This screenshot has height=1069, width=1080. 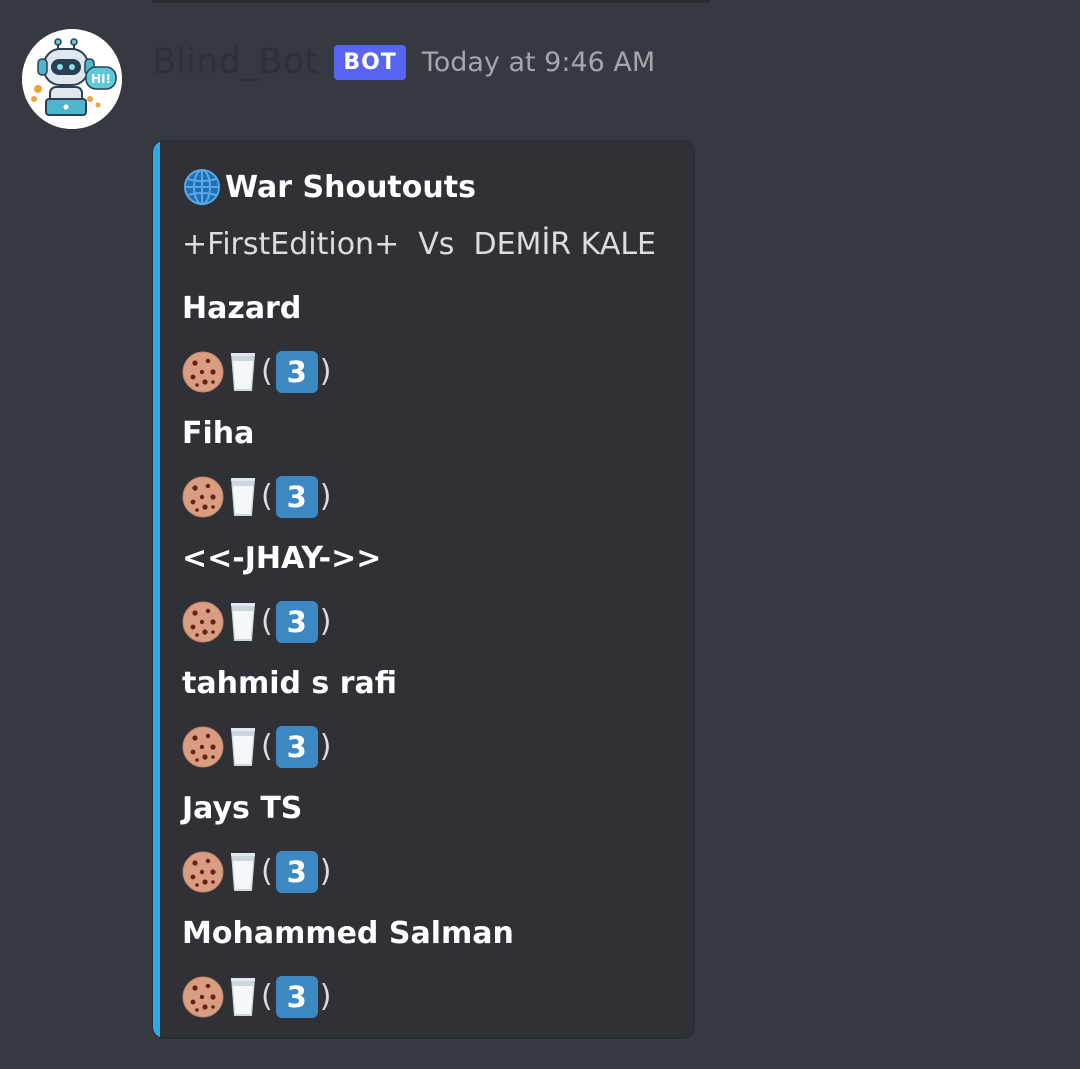 I want to click on embed-title-text: War Shoutouts, so click(x=350, y=187).